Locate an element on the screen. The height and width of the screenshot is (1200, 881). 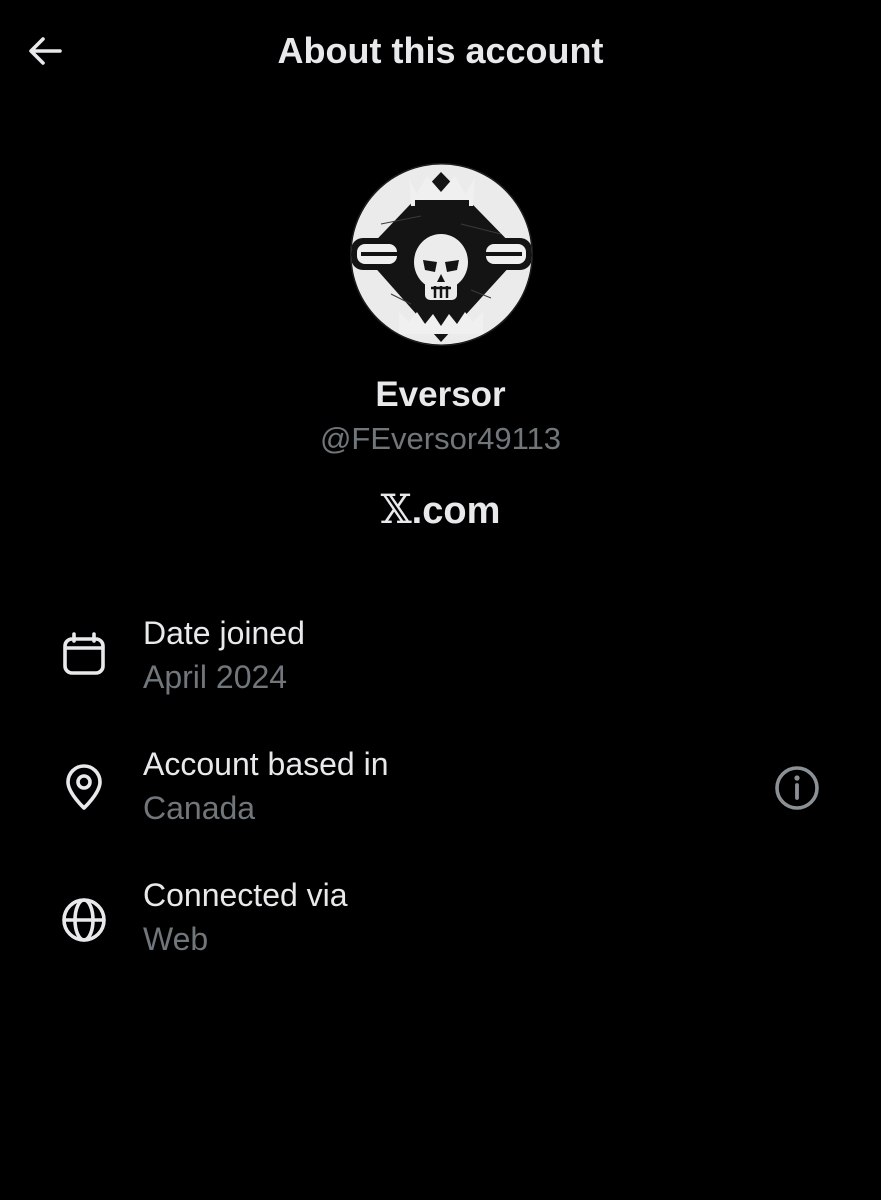
skull-logo-avatar is located at coordinates (441, 254).